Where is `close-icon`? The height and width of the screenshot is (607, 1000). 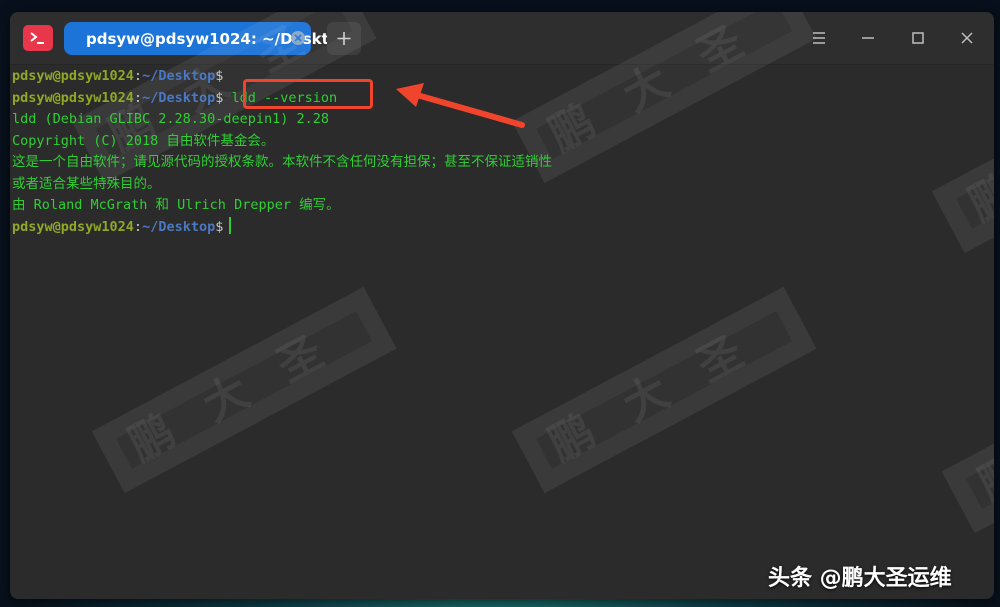 close-icon is located at coordinates (967, 38).